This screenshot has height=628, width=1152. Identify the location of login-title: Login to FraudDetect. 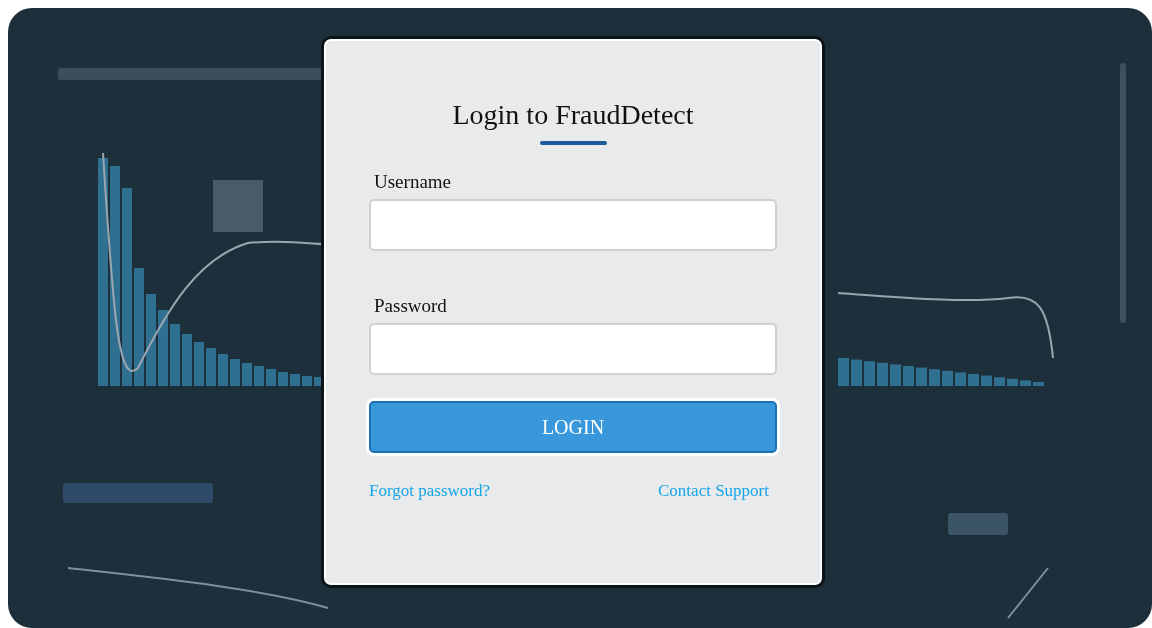
(573, 115).